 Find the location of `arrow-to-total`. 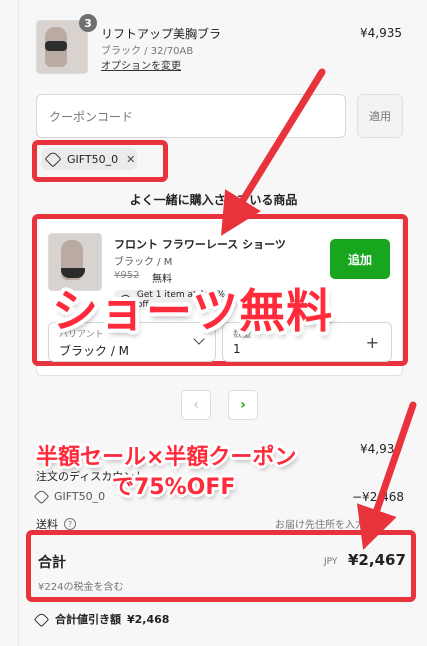

arrow-to-total is located at coordinates (386, 475).